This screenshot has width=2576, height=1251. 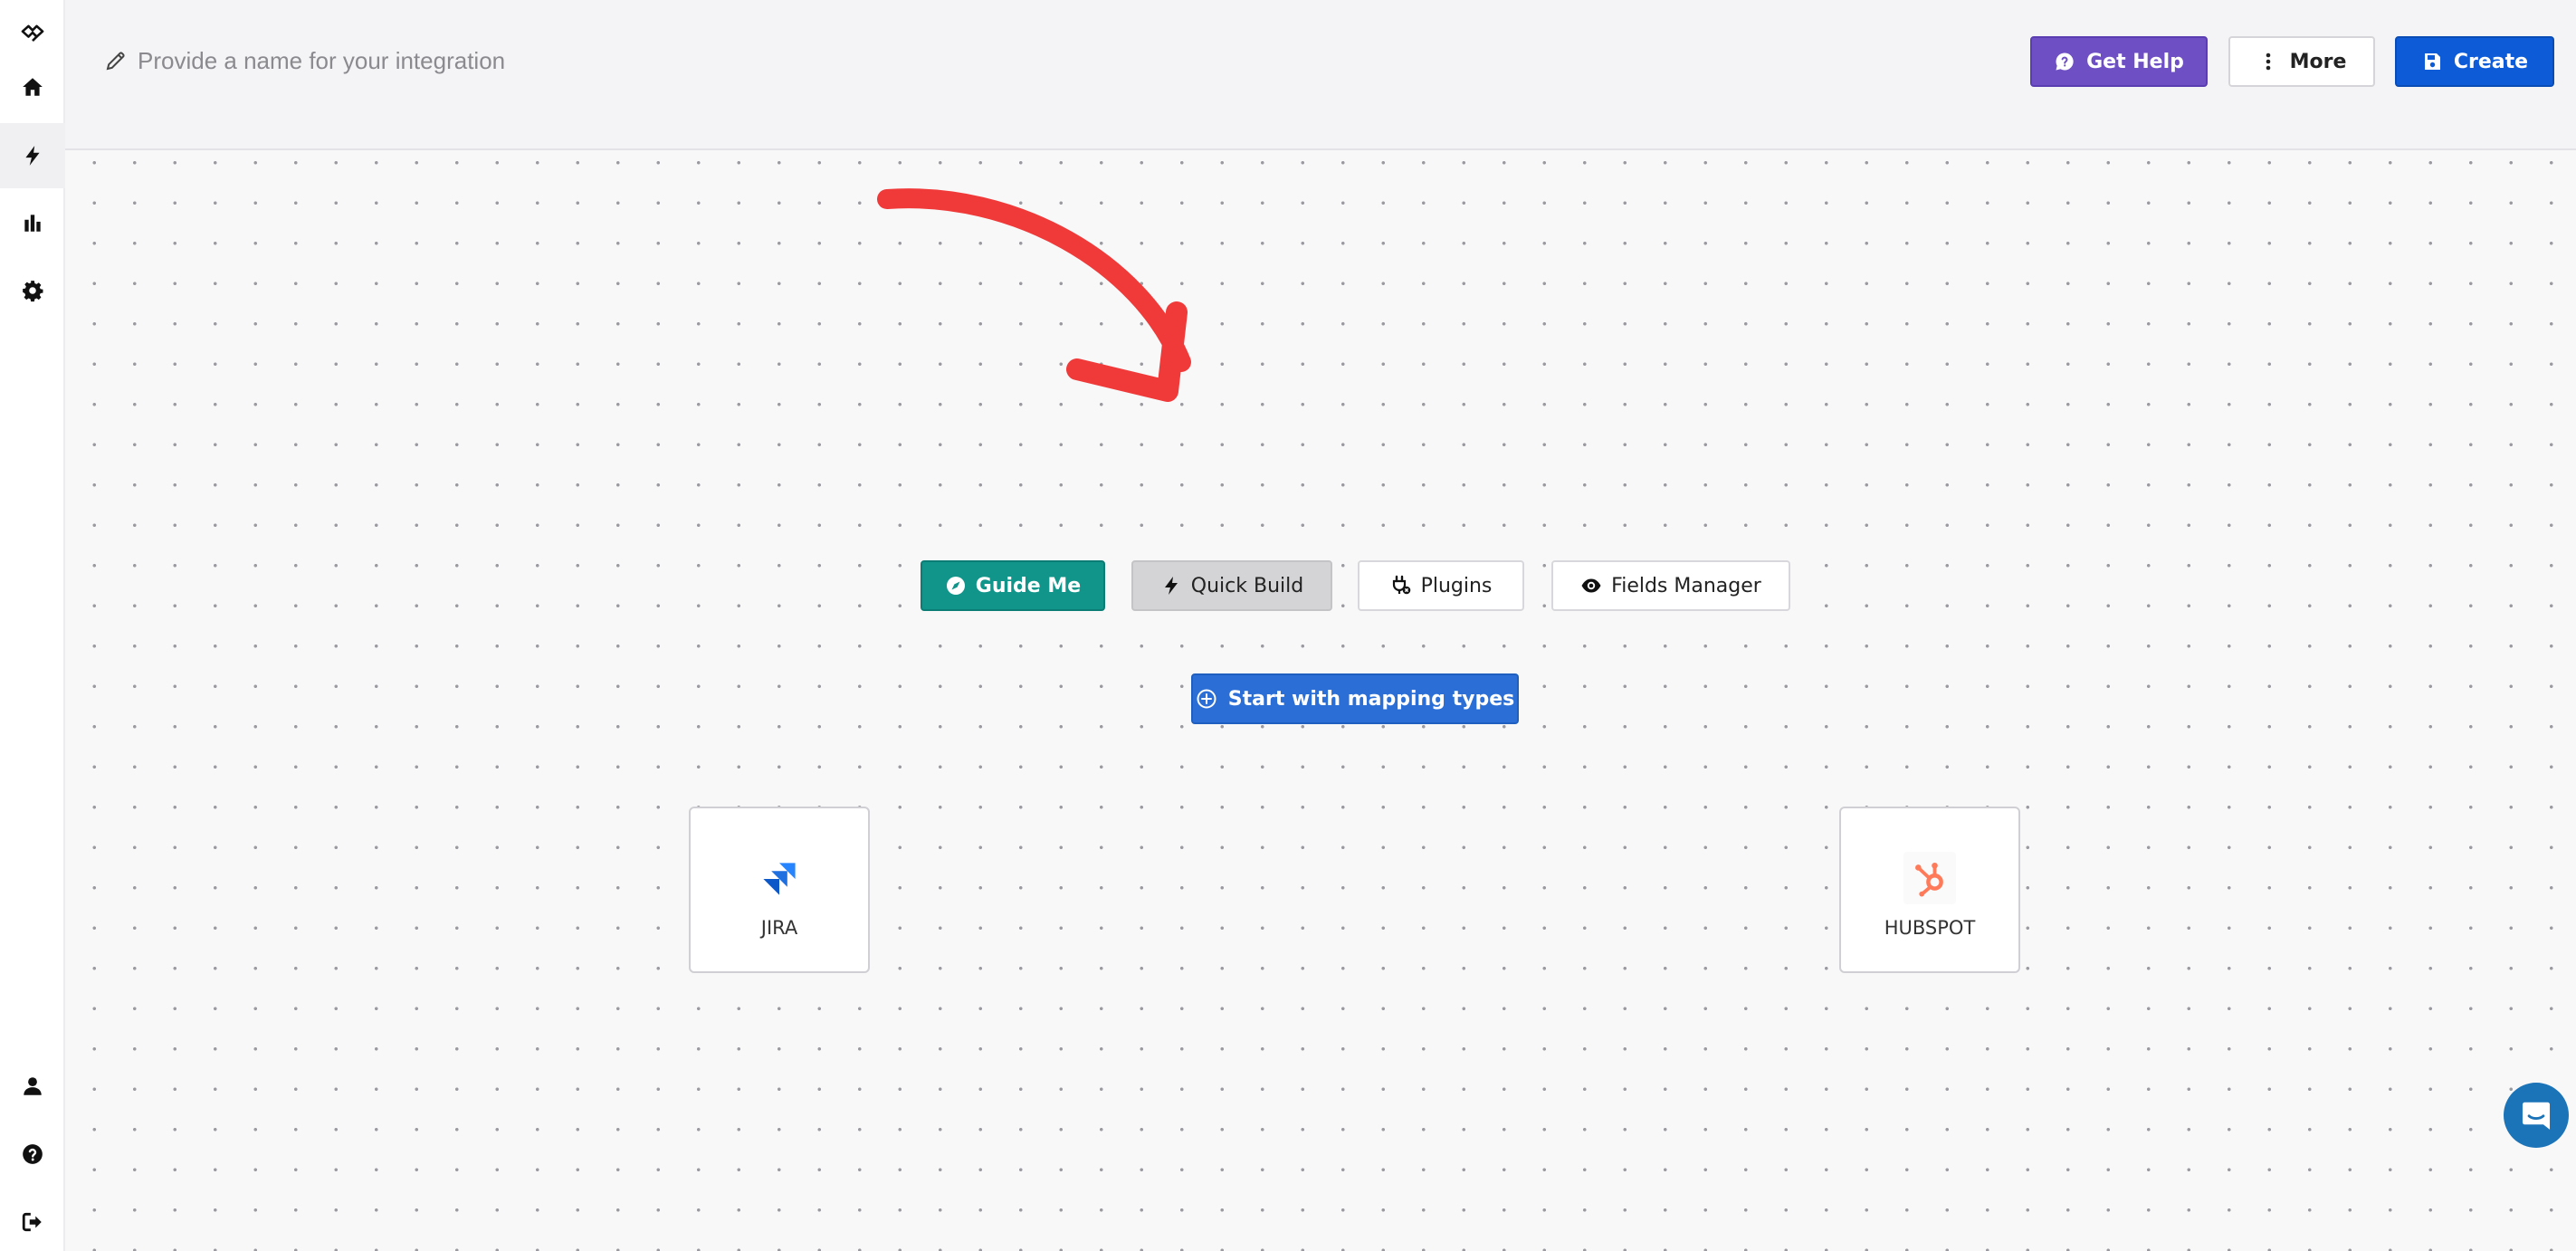 I want to click on save-icon, so click(x=2432, y=61).